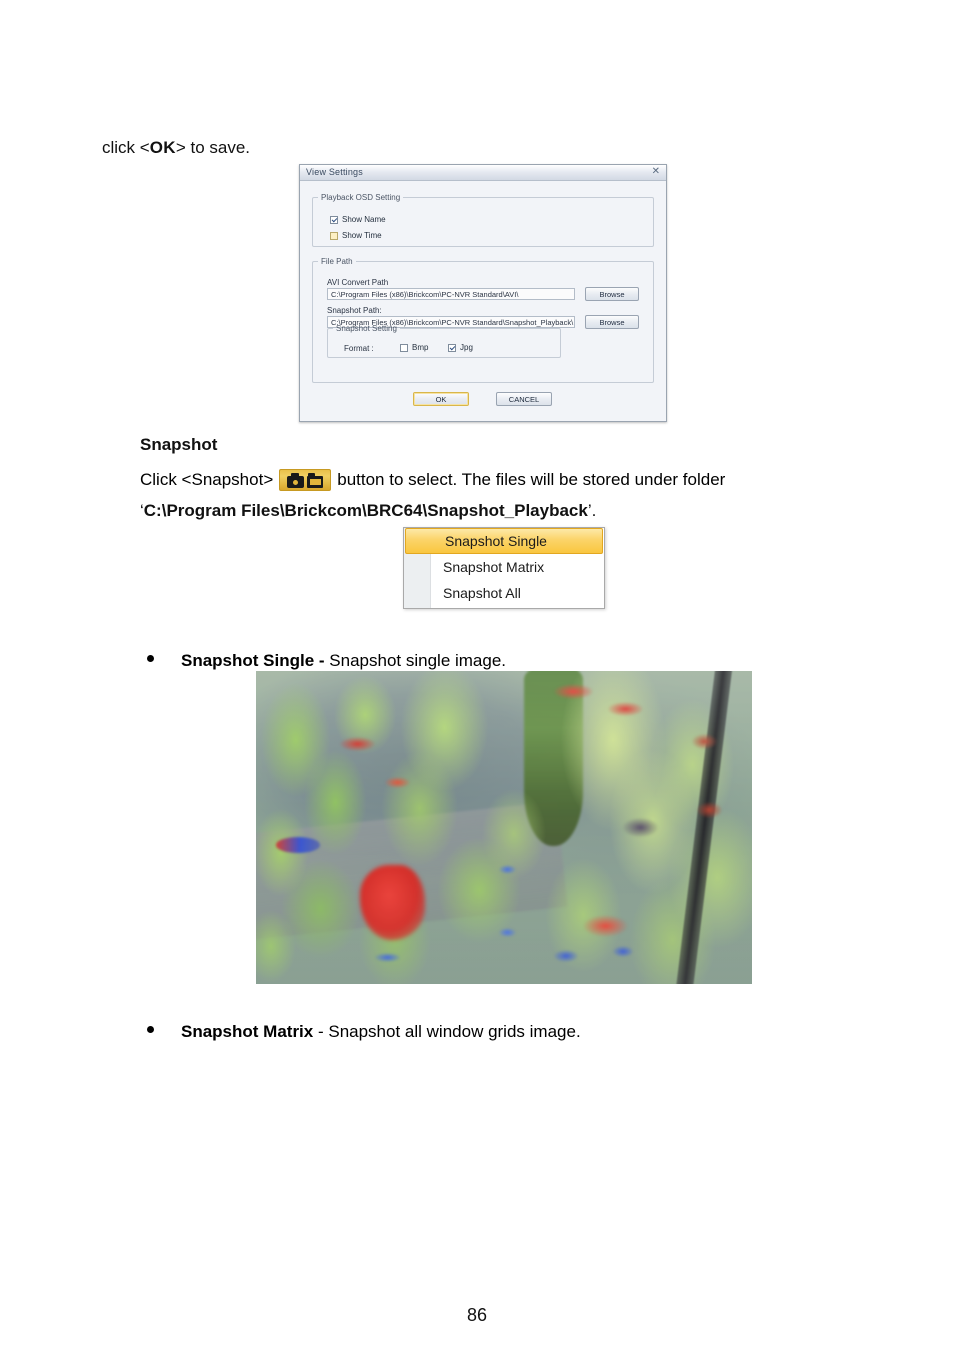 Image resolution: width=954 pixels, height=1351 pixels. I want to click on bullet-description: Snapshot all window grids image., so click(454, 1031).